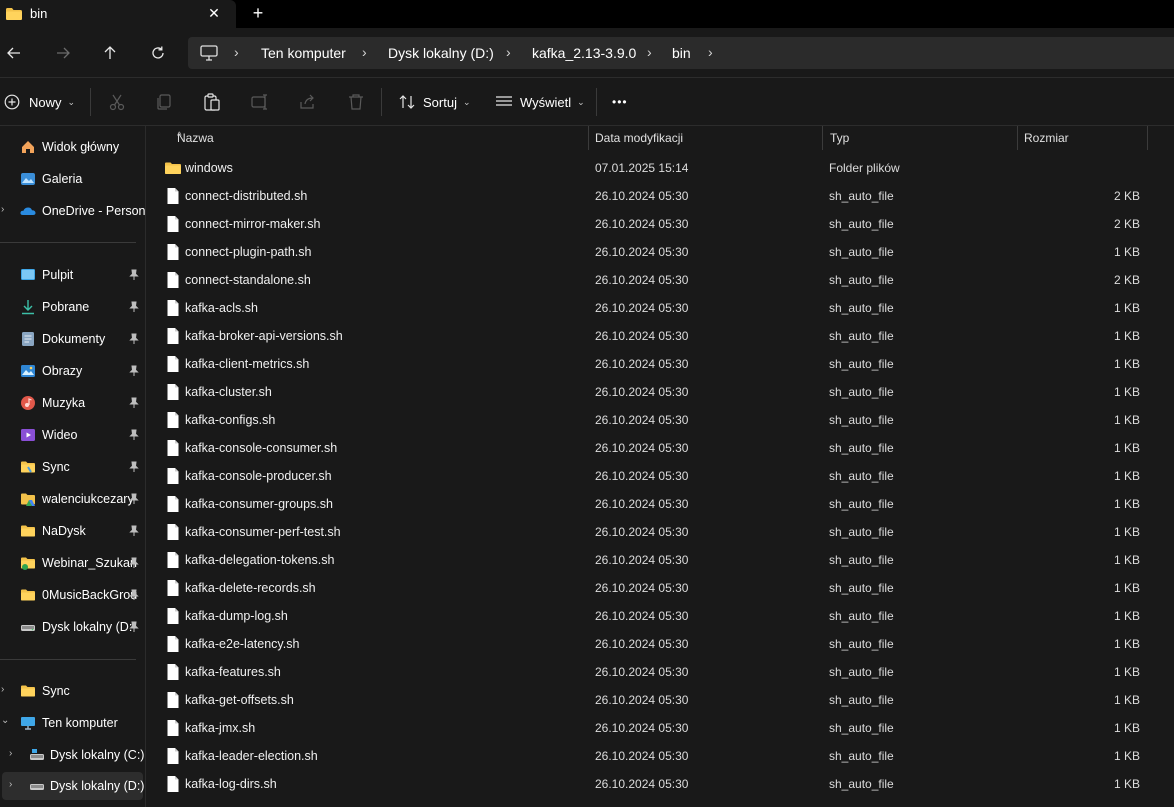 This screenshot has height=807, width=1174. Describe the element at coordinates (72, 211) in the screenshot. I see `sidebar-item-onedrive: › OneDrive - Persona` at that location.